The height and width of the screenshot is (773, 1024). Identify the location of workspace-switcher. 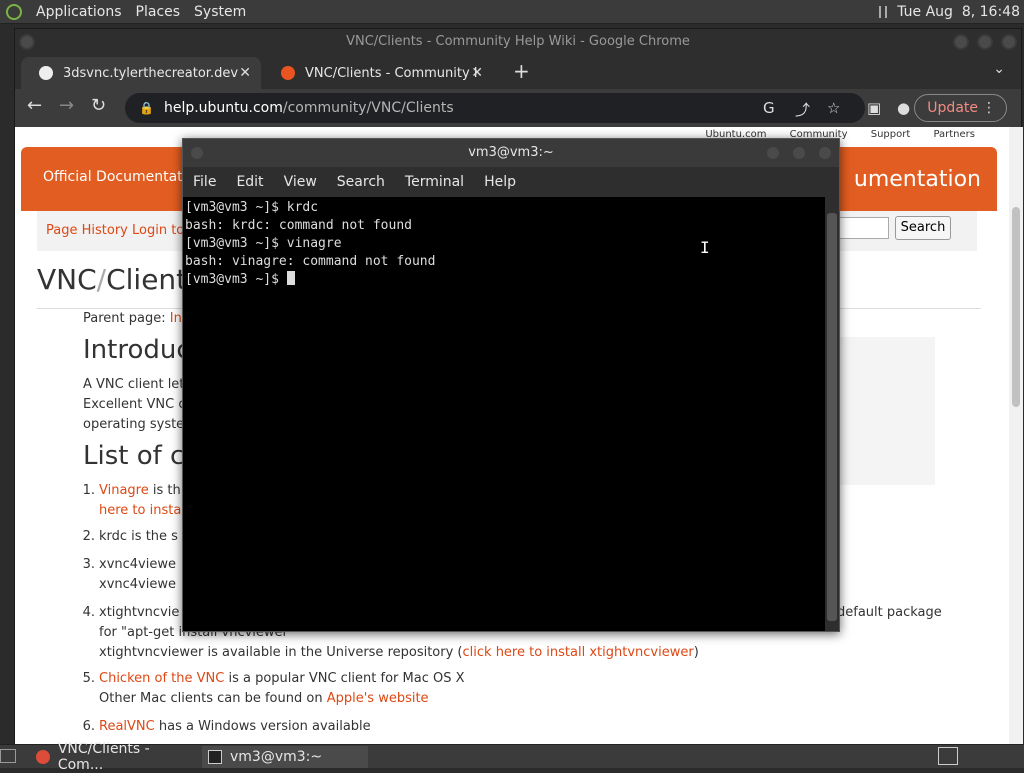
(948, 756).